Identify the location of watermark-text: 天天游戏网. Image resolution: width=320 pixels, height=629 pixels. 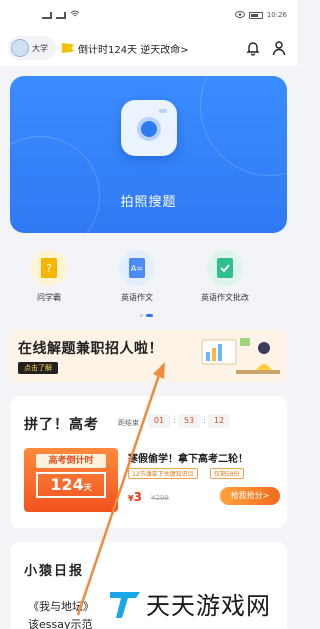
(208, 605).